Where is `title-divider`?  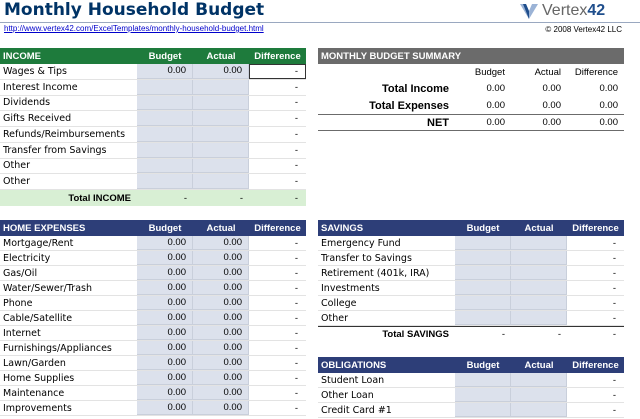
title-divider is located at coordinates (320, 22).